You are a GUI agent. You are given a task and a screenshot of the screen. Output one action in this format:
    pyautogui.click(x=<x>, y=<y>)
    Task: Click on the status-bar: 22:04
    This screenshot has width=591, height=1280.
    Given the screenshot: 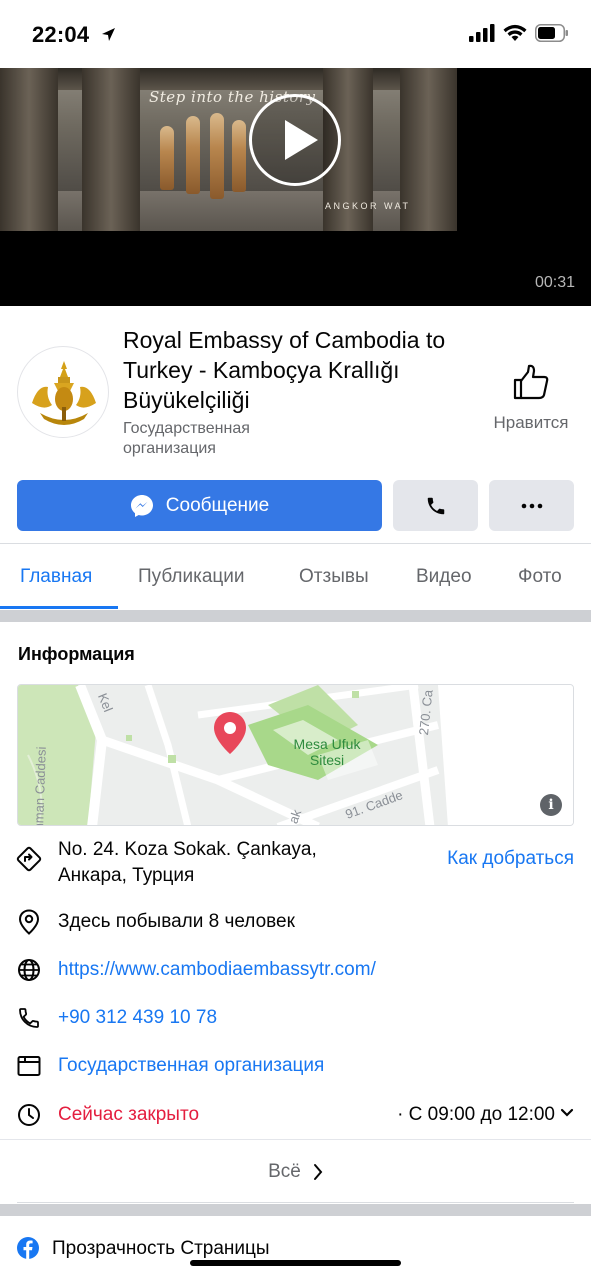 What is the action you would take?
    pyautogui.click(x=295, y=34)
    